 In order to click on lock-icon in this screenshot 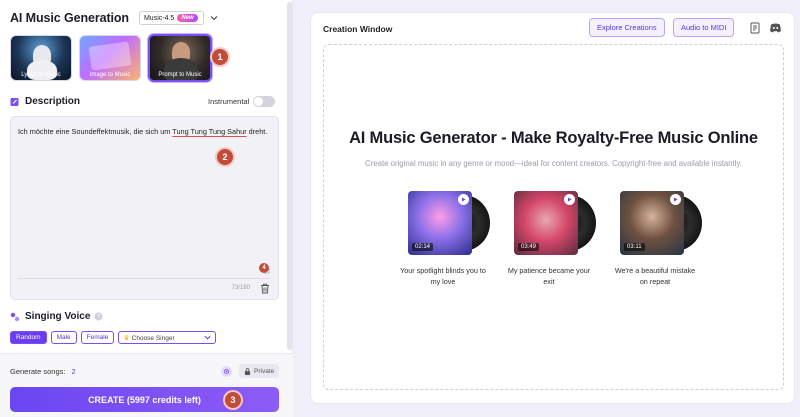, I will do `click(247, 371)`.